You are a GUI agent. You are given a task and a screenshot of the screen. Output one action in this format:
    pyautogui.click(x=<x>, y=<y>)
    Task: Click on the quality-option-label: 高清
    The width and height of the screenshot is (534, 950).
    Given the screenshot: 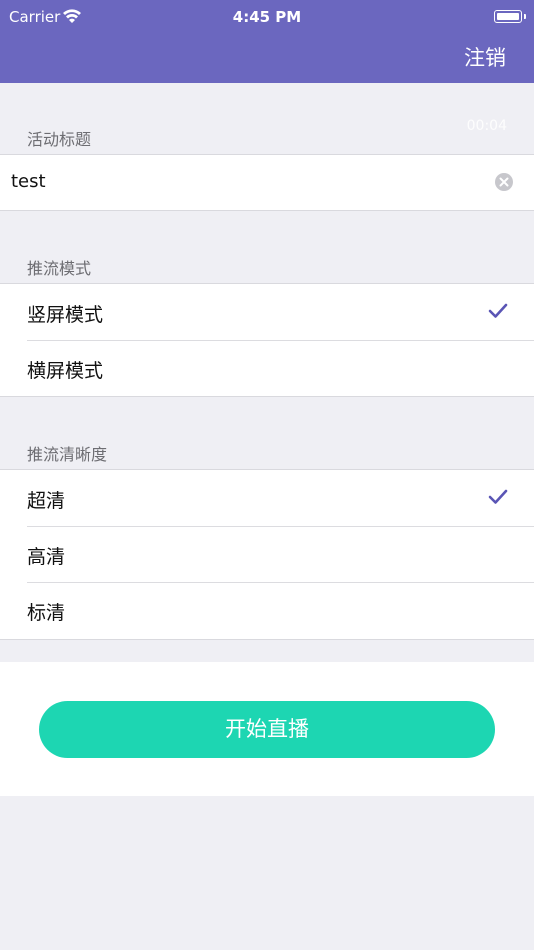 What is the action you would take?
    pyautogui.click(x=46, y=557)
    